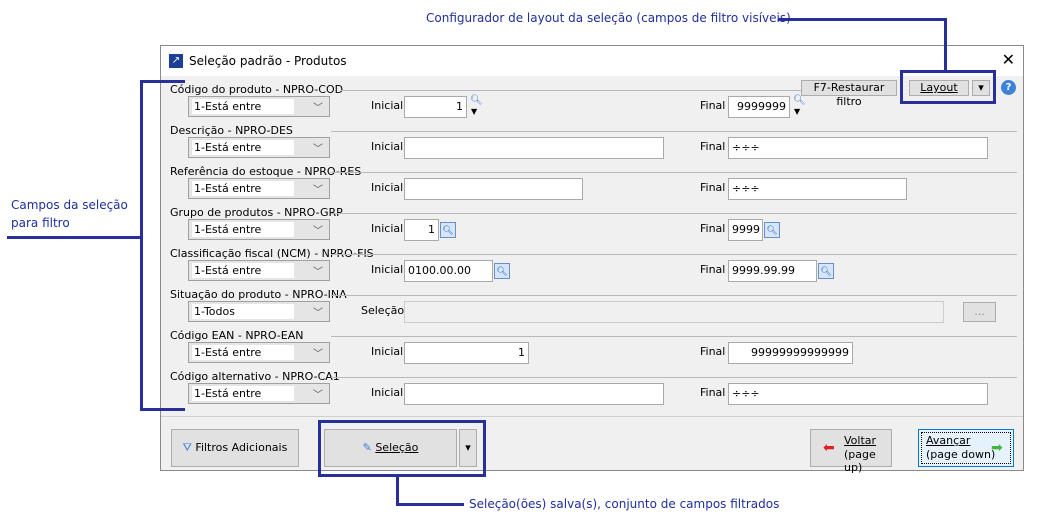 The image size is (1043, 524). What do you see at coordinates (1008, 87) in the screenshot?
I see `help-icon: ?` at bounding box center [1008, 87].